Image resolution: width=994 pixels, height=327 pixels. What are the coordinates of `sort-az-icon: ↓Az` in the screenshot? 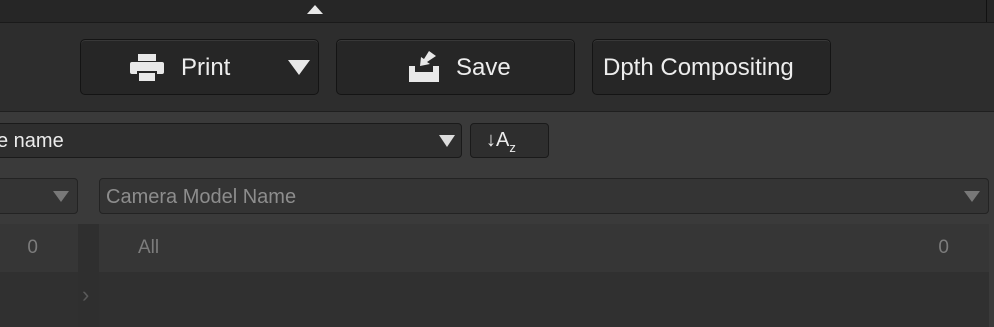 It's located at (501, 142).